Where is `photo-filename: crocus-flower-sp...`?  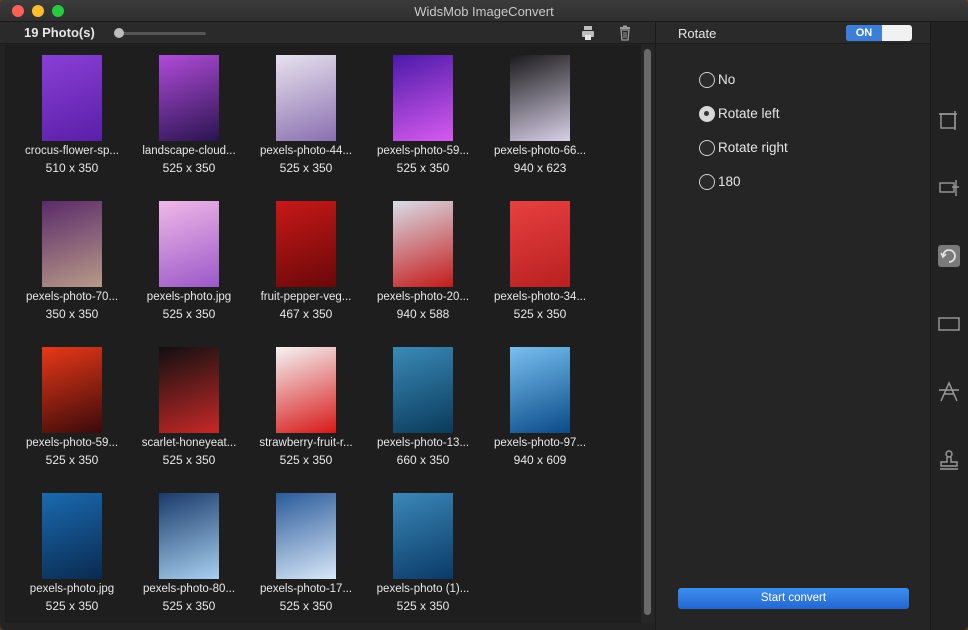
photo-filename: crocus-flower-sp... is located at coordinates (72, 151).